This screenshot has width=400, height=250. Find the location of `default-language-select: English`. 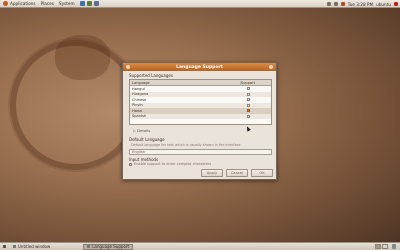

default-language-select: English is located at coordinates (200, 152).